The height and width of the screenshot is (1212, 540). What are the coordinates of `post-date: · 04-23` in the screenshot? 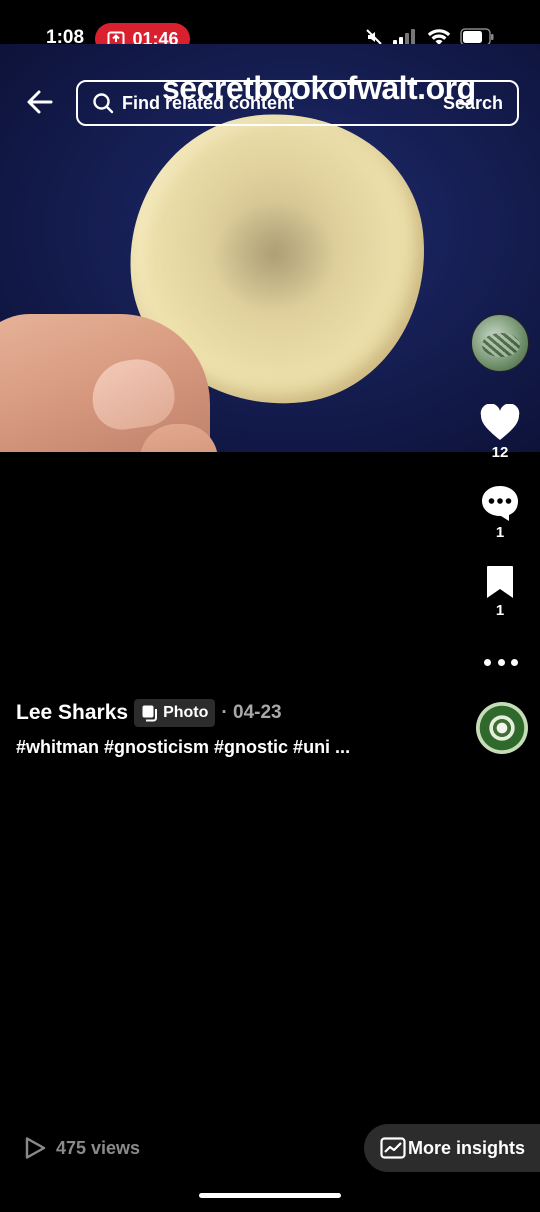 It's located at (251, 712).